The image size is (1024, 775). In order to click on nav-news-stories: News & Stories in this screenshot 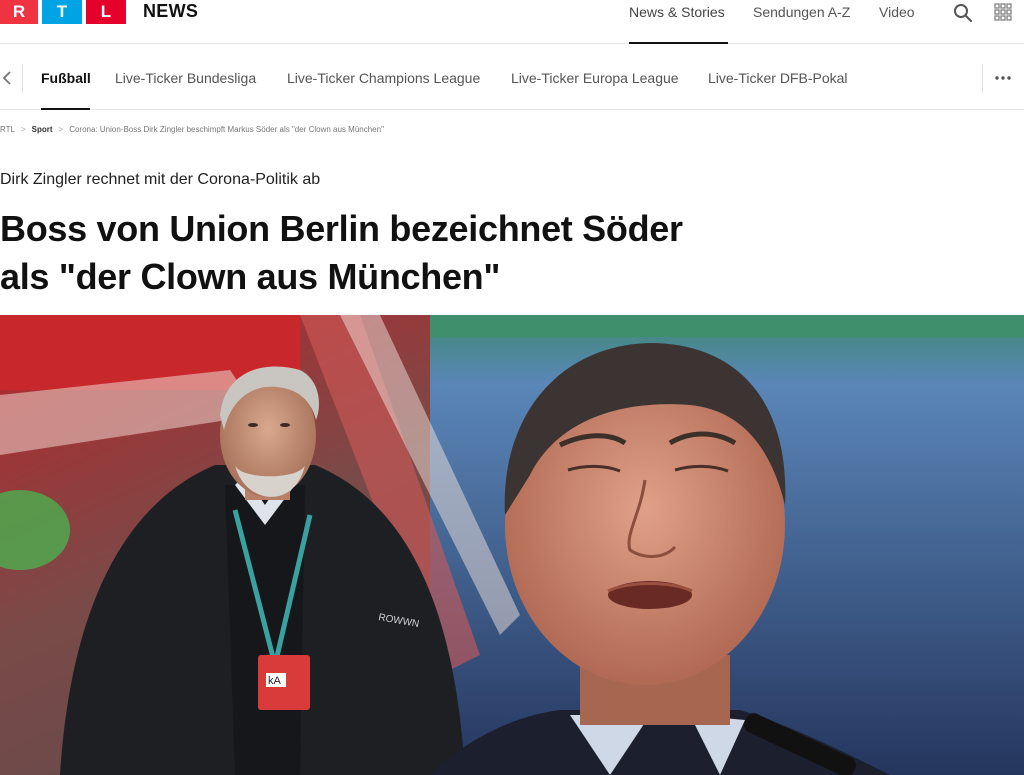, I will do `click(677, 12)`.